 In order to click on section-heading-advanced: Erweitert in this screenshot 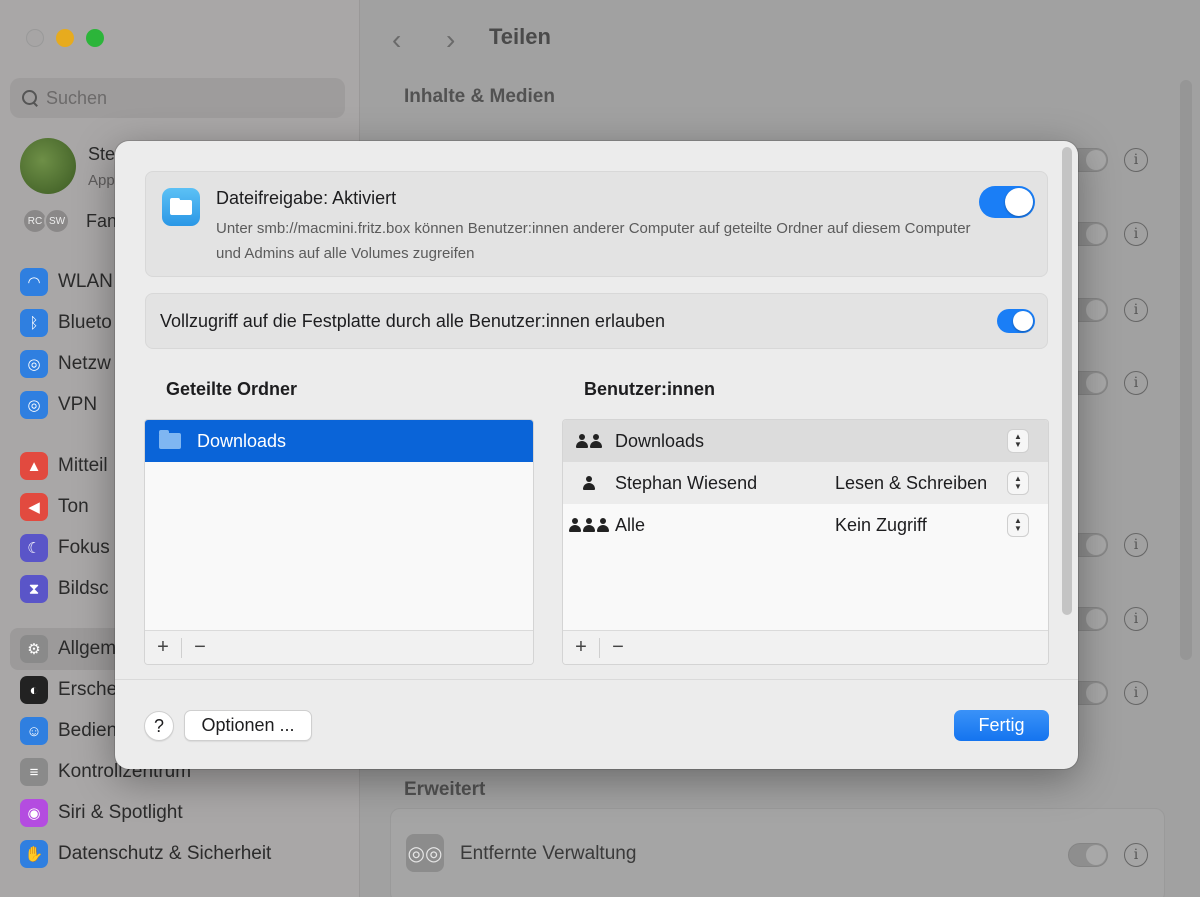, I will do `click(445, 789)`.